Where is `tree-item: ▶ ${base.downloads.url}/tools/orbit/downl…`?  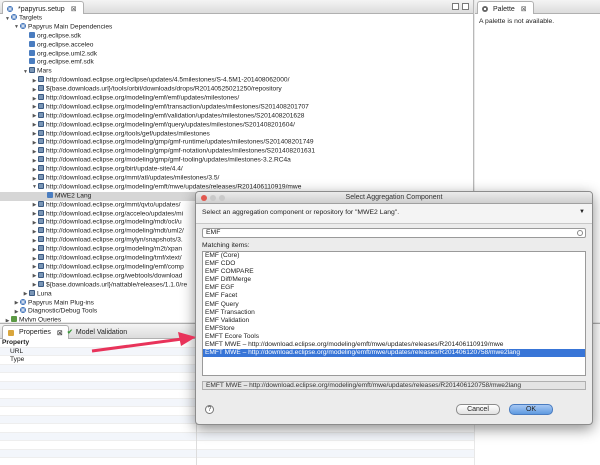 tree-item: ▶ ${base.downloads.url}/tools/orbit/downl… is located at coordinates (236, 89).